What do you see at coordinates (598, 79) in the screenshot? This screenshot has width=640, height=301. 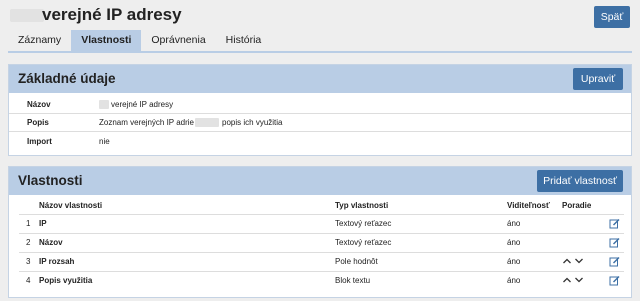 I see `edit-button: Upraviť` at bounding box center [598, 79].